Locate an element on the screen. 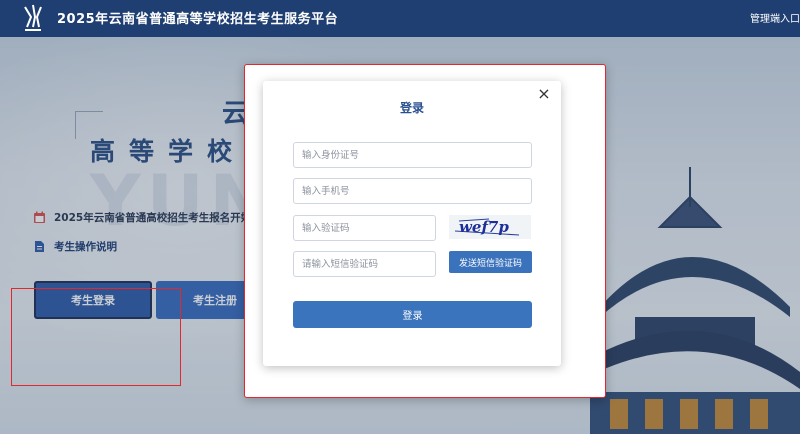 The image size is (800, 434). modal-title: 登录 is located at coordinates (411, 108).